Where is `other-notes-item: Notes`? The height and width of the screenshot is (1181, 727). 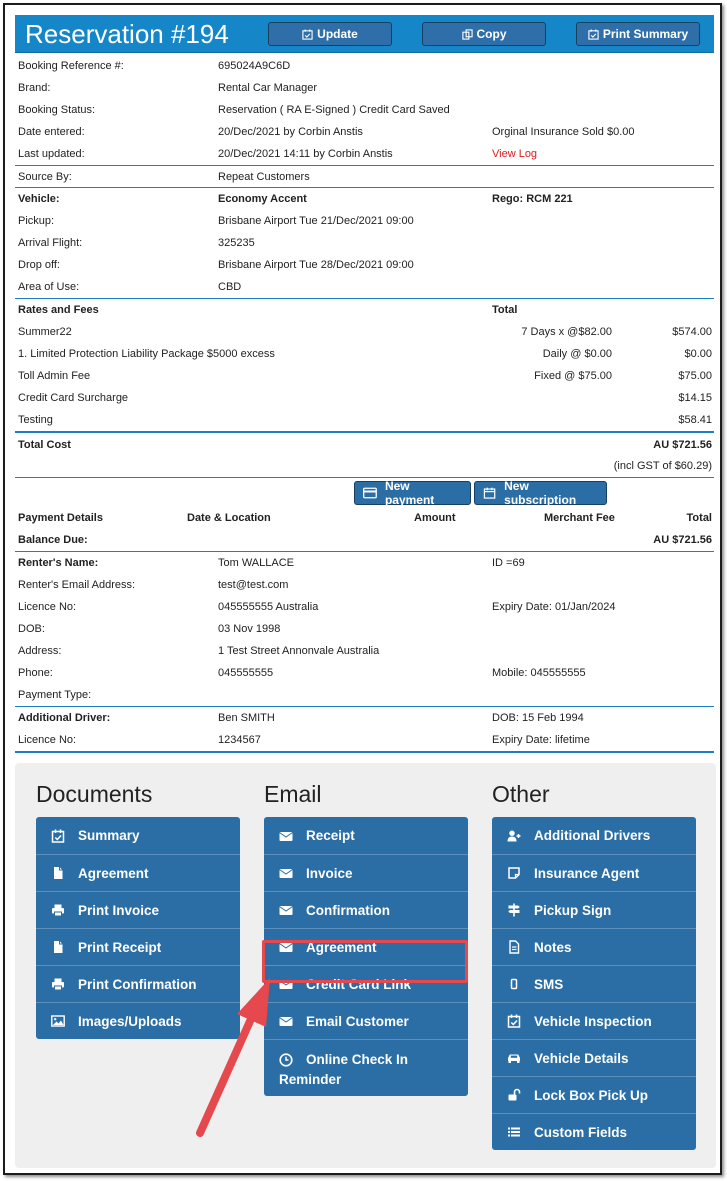
other-notes-item: Notes is located at coordinates (594, 946).